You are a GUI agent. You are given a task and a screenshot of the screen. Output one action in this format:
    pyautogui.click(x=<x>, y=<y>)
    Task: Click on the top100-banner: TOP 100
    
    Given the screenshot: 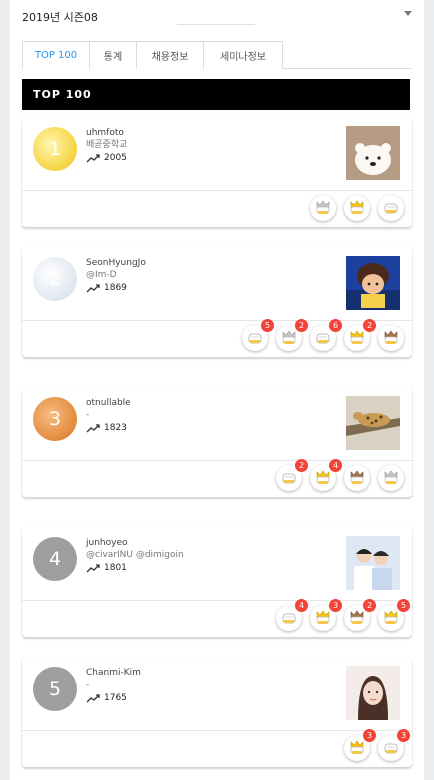 What is the action you would take?
    pyautogui.click(x=216, y=94)
    